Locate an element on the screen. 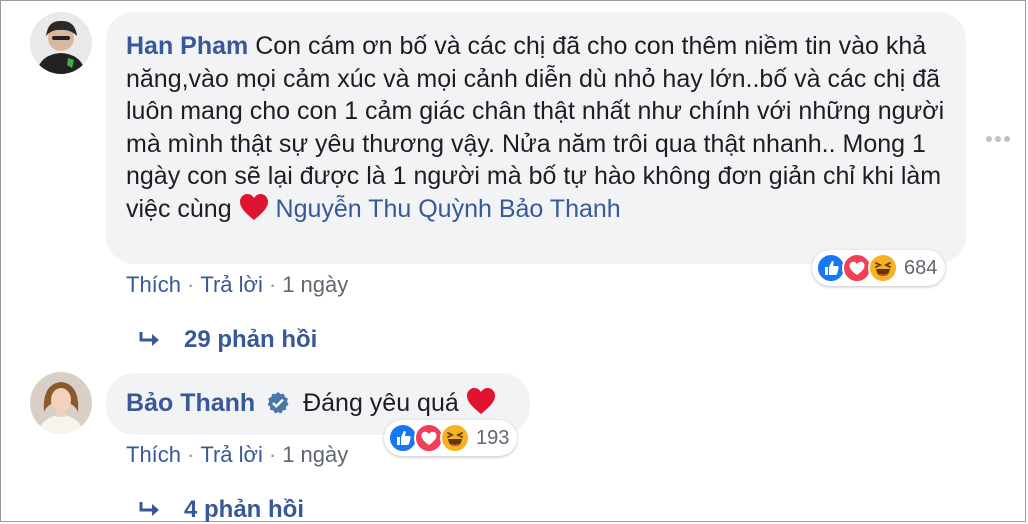 Image resolution: width=1028 pixels, height=524 pixels. avatar-han-pham is located at coordinates (61, 43).